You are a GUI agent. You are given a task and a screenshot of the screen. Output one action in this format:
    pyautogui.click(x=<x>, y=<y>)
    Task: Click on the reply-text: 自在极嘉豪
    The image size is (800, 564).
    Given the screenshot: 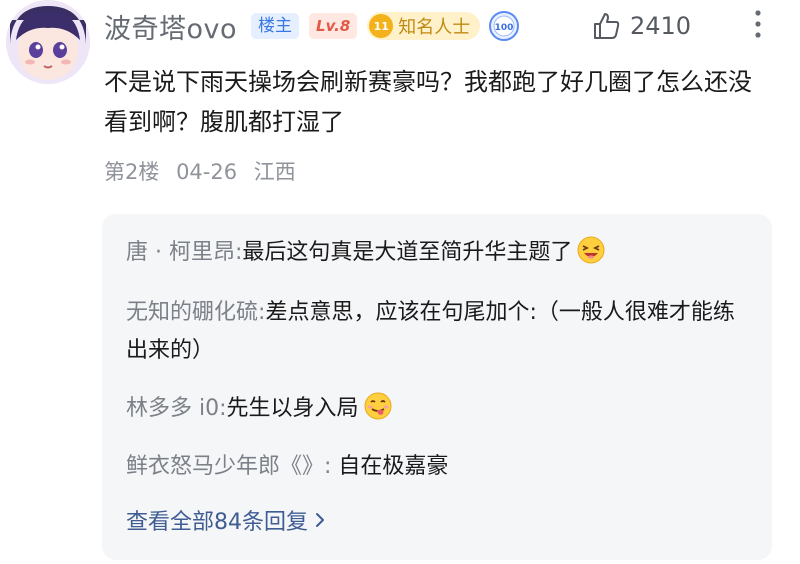 What is the action you would take?
    pyautogui.click(x=390, y=466)
    